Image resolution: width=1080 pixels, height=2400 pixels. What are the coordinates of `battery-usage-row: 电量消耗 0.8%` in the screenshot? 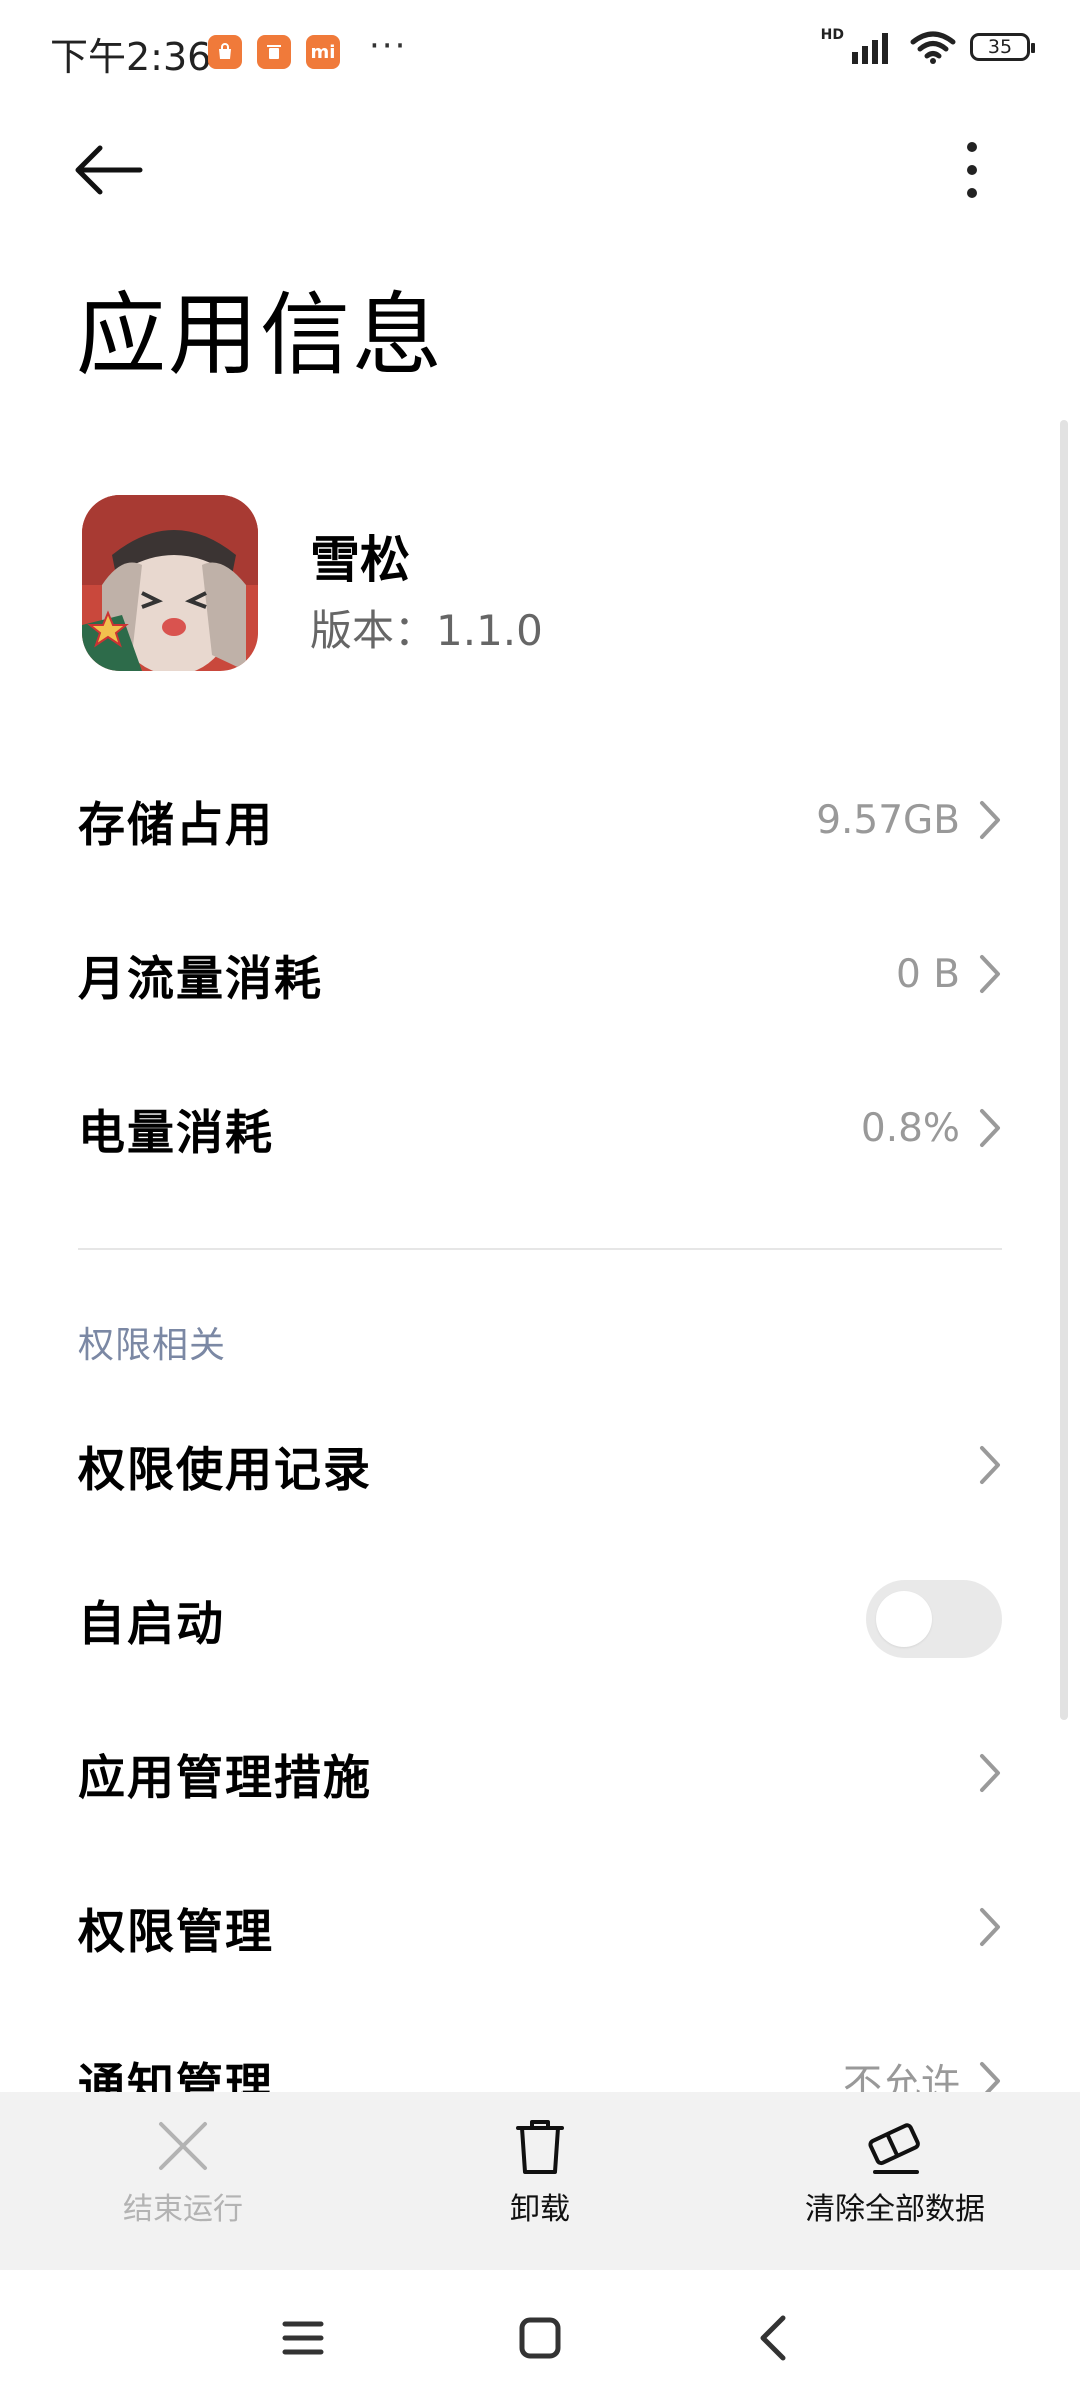 It's located at (540, 1128).